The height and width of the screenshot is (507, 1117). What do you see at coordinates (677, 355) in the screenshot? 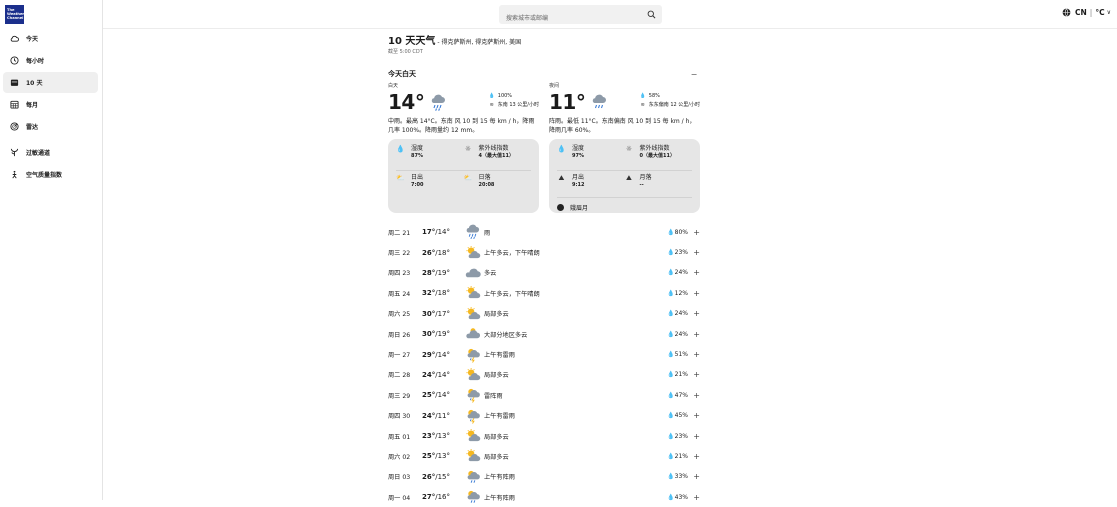
I see `precip-chance: 💧51%` at bounding box center [677, 355].